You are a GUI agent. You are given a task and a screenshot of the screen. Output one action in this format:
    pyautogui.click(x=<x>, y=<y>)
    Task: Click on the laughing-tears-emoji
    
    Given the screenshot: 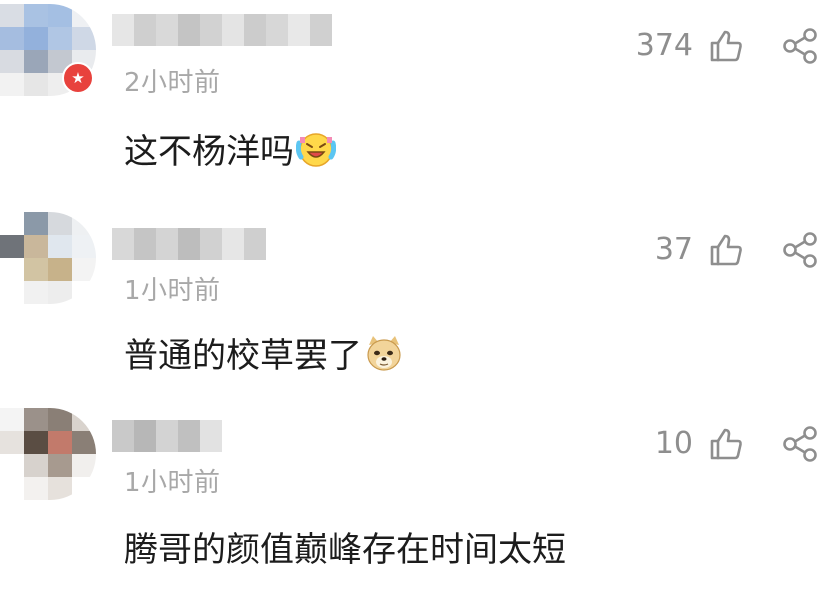 What is the action you would take?
    pyautogui.click(x=316, y=149)
    